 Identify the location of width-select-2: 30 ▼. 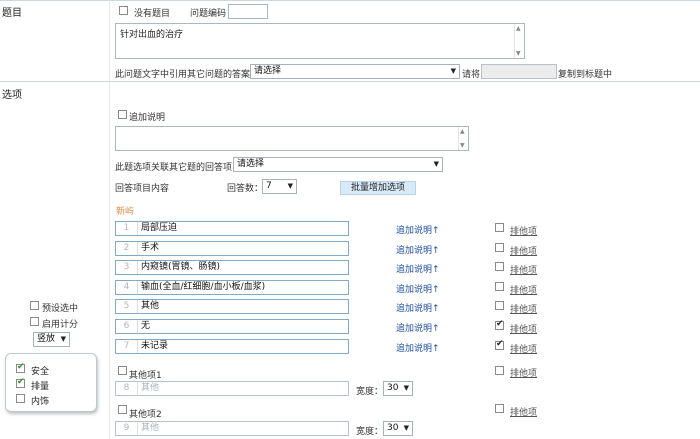
(398, 428).